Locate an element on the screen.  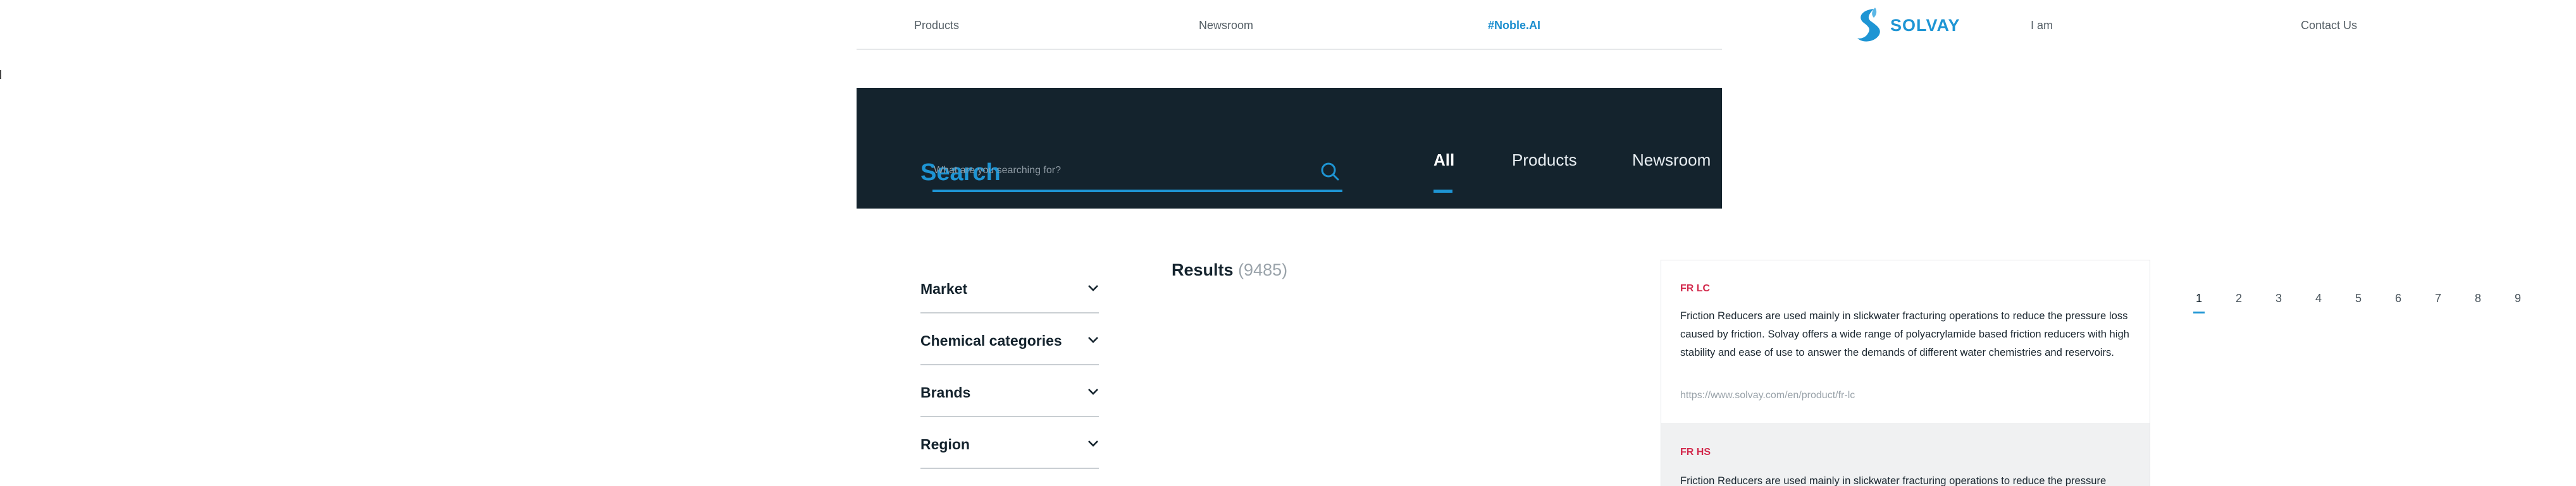
page-4: 4 is located at coordinates (2318, 298).